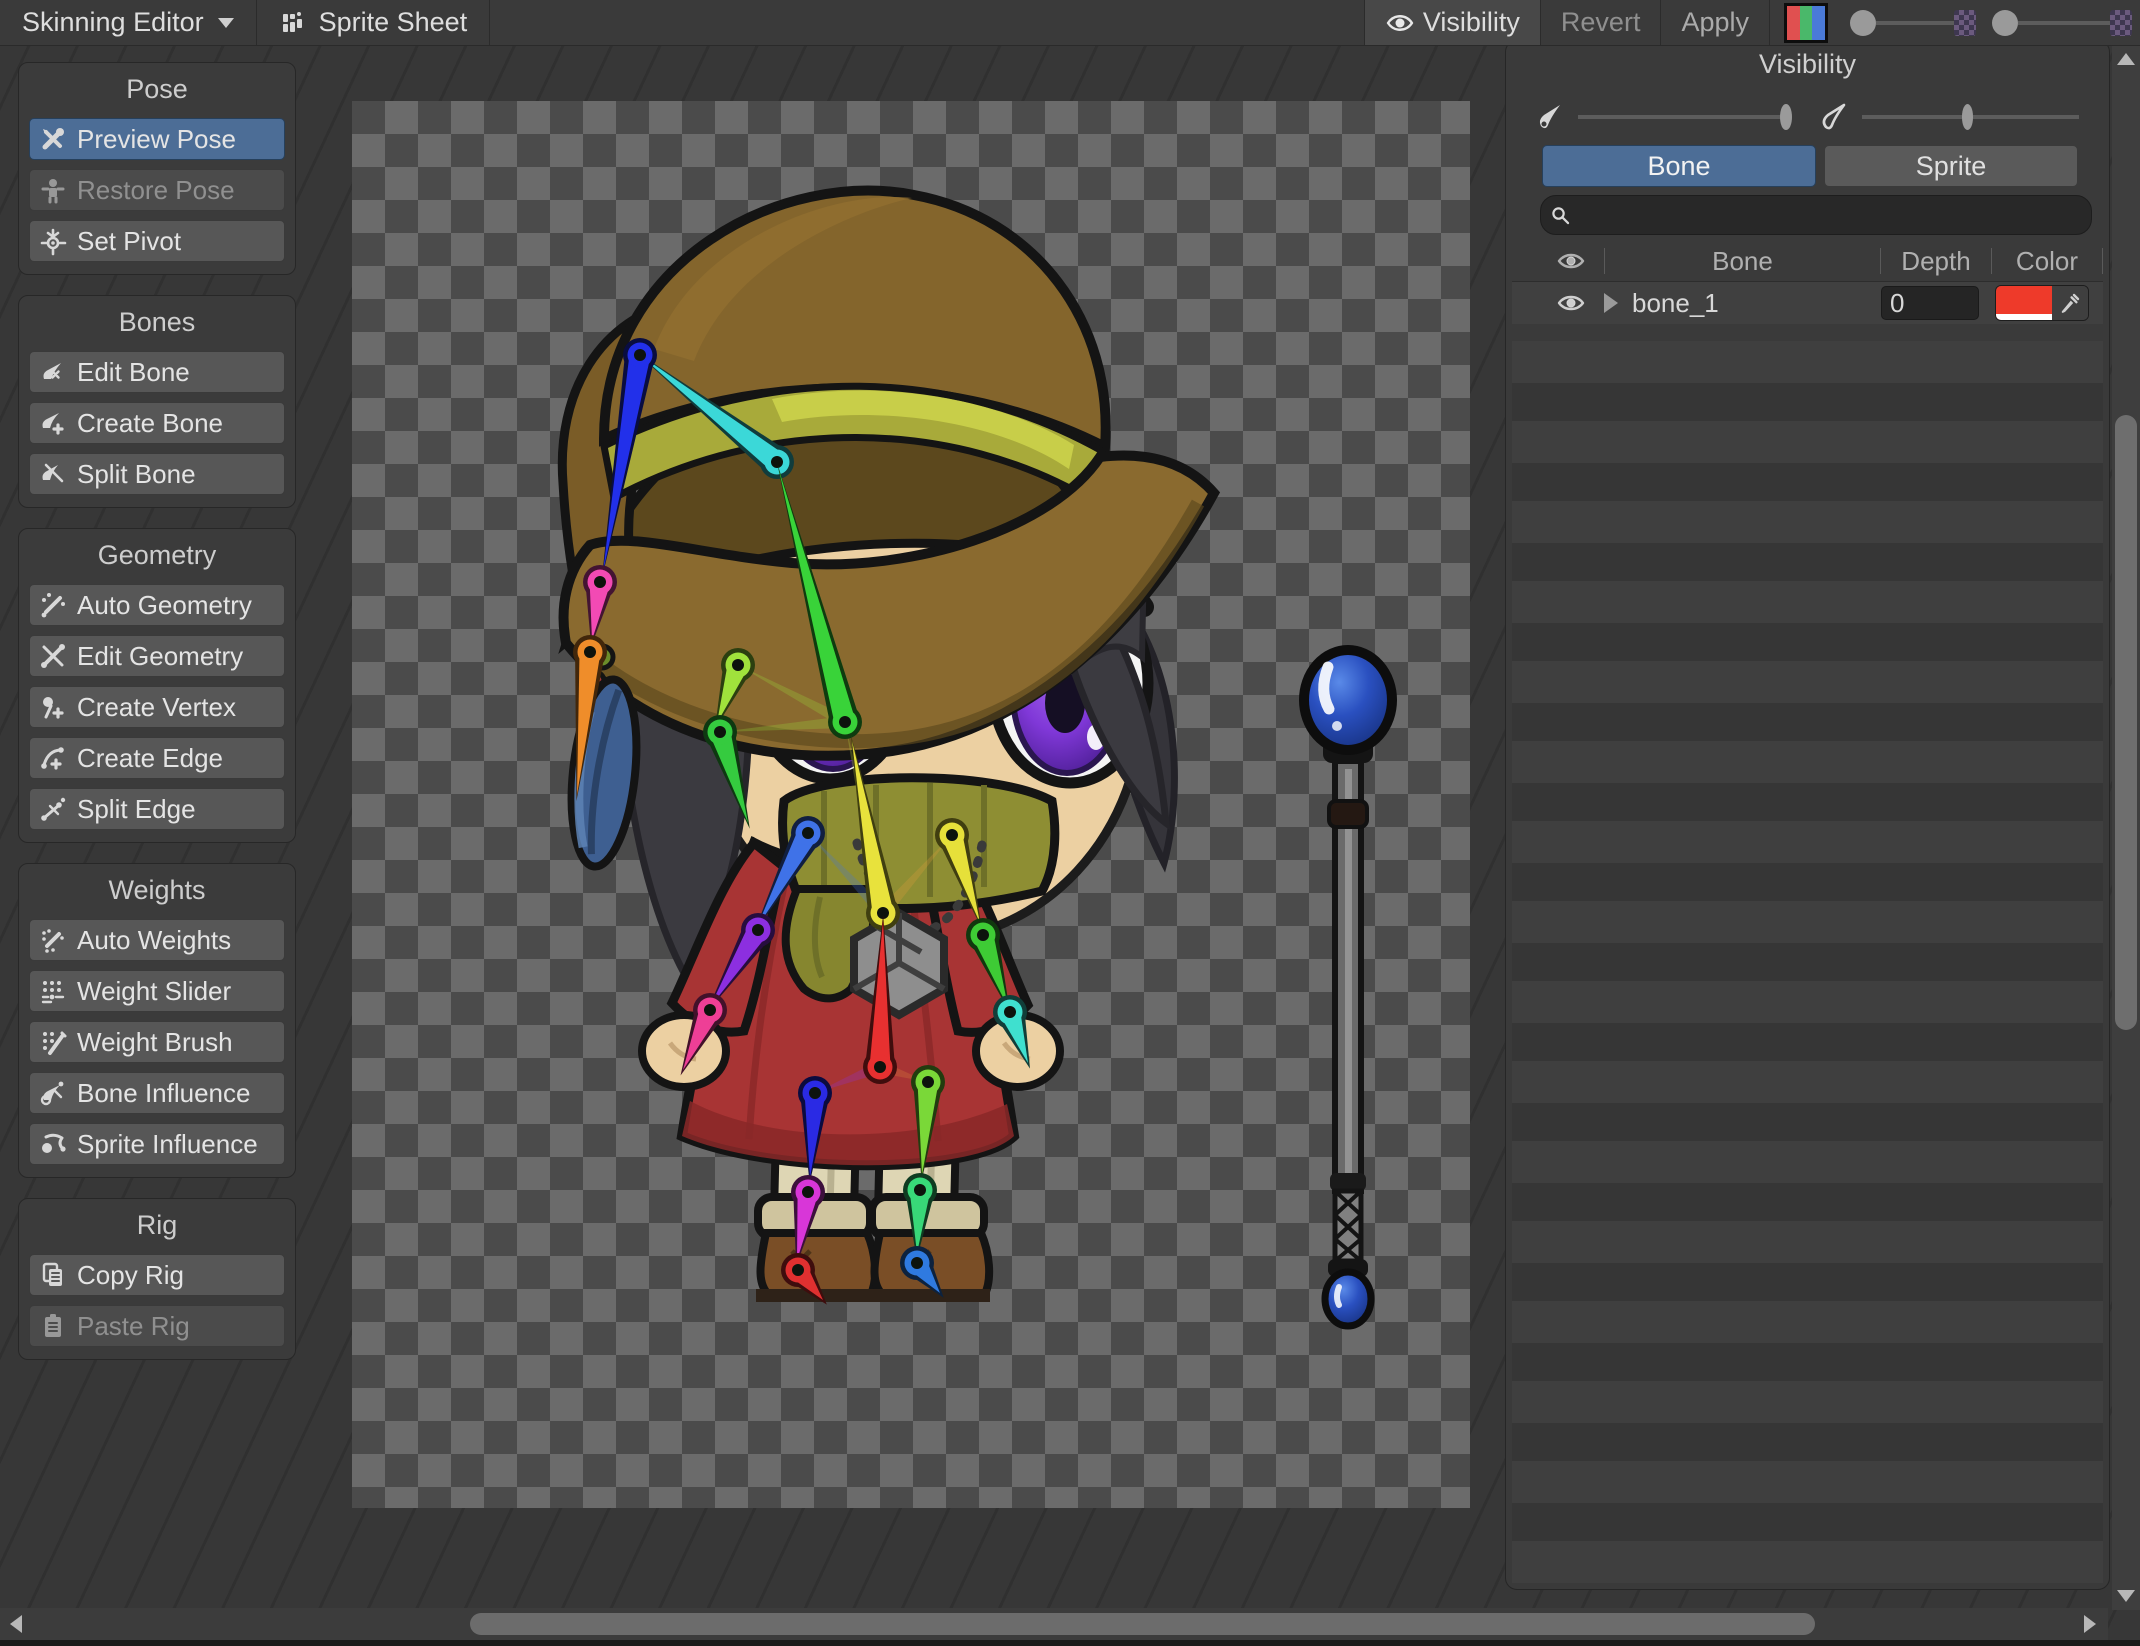  What do you see at coordinates (1142, 1624) in the screenshot?
I see `horizontal-scrollbar-thumb` at bounding box center [1142, 1624].